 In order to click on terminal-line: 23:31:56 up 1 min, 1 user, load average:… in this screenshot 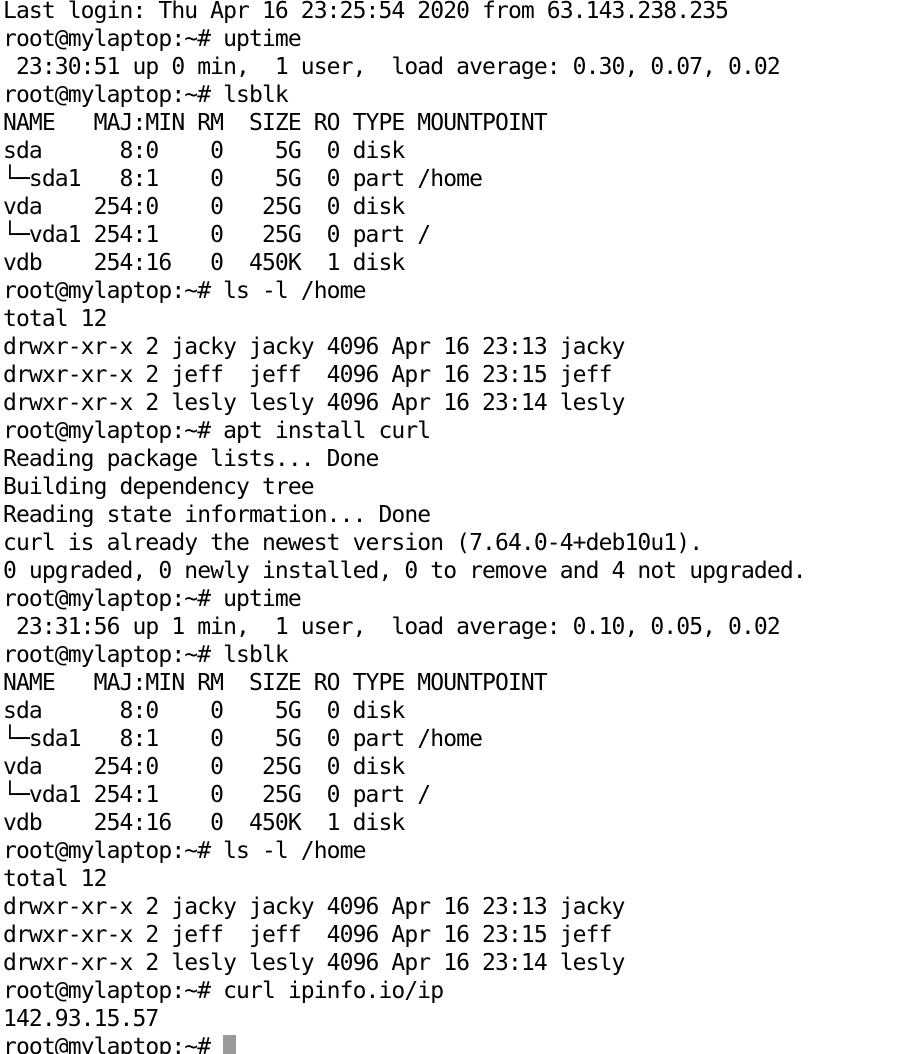, I will do `click(392, 627)`.